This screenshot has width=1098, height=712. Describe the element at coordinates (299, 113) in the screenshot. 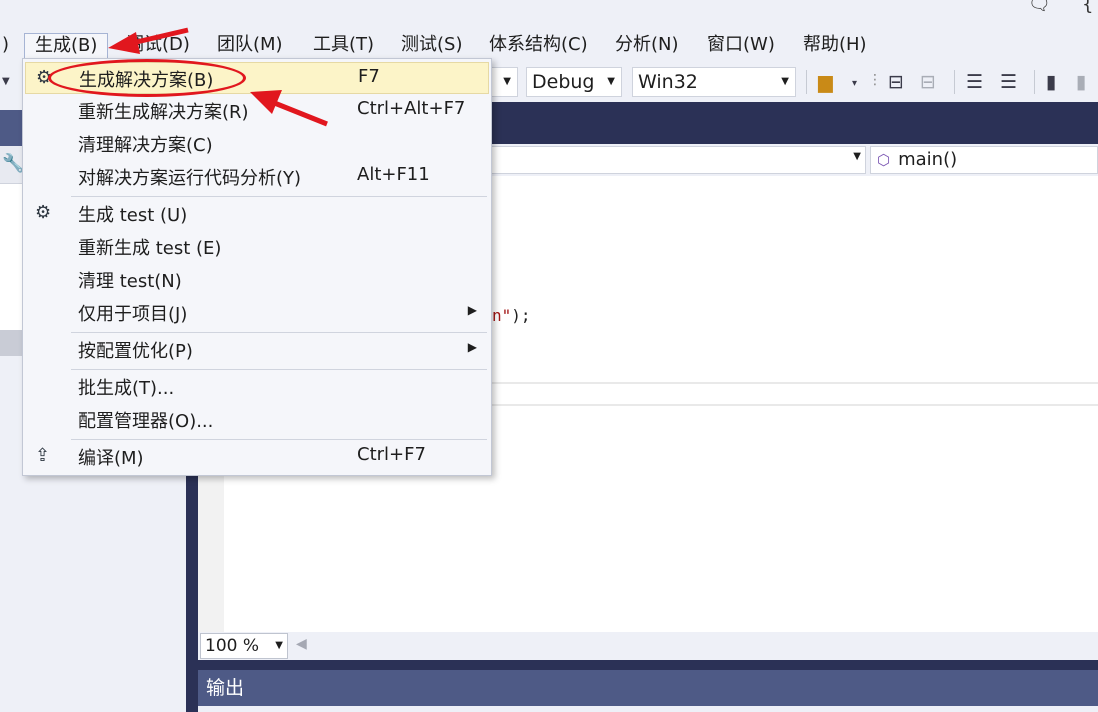

I see `annotation-arrow-2-shaft` at that location.